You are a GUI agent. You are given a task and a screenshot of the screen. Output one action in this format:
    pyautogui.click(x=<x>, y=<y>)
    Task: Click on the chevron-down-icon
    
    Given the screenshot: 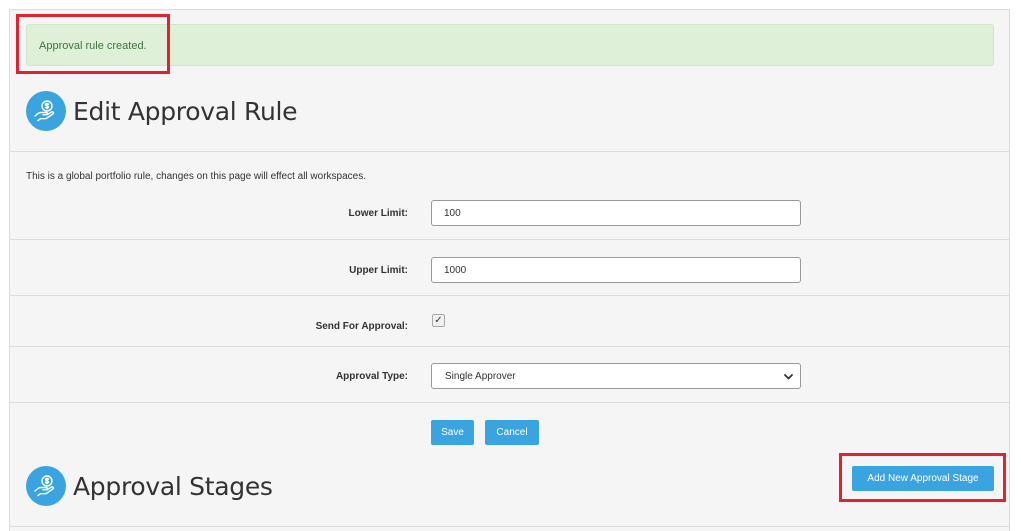 What is the action you would take?
    pyautogui.click(x=788, y=378)
    